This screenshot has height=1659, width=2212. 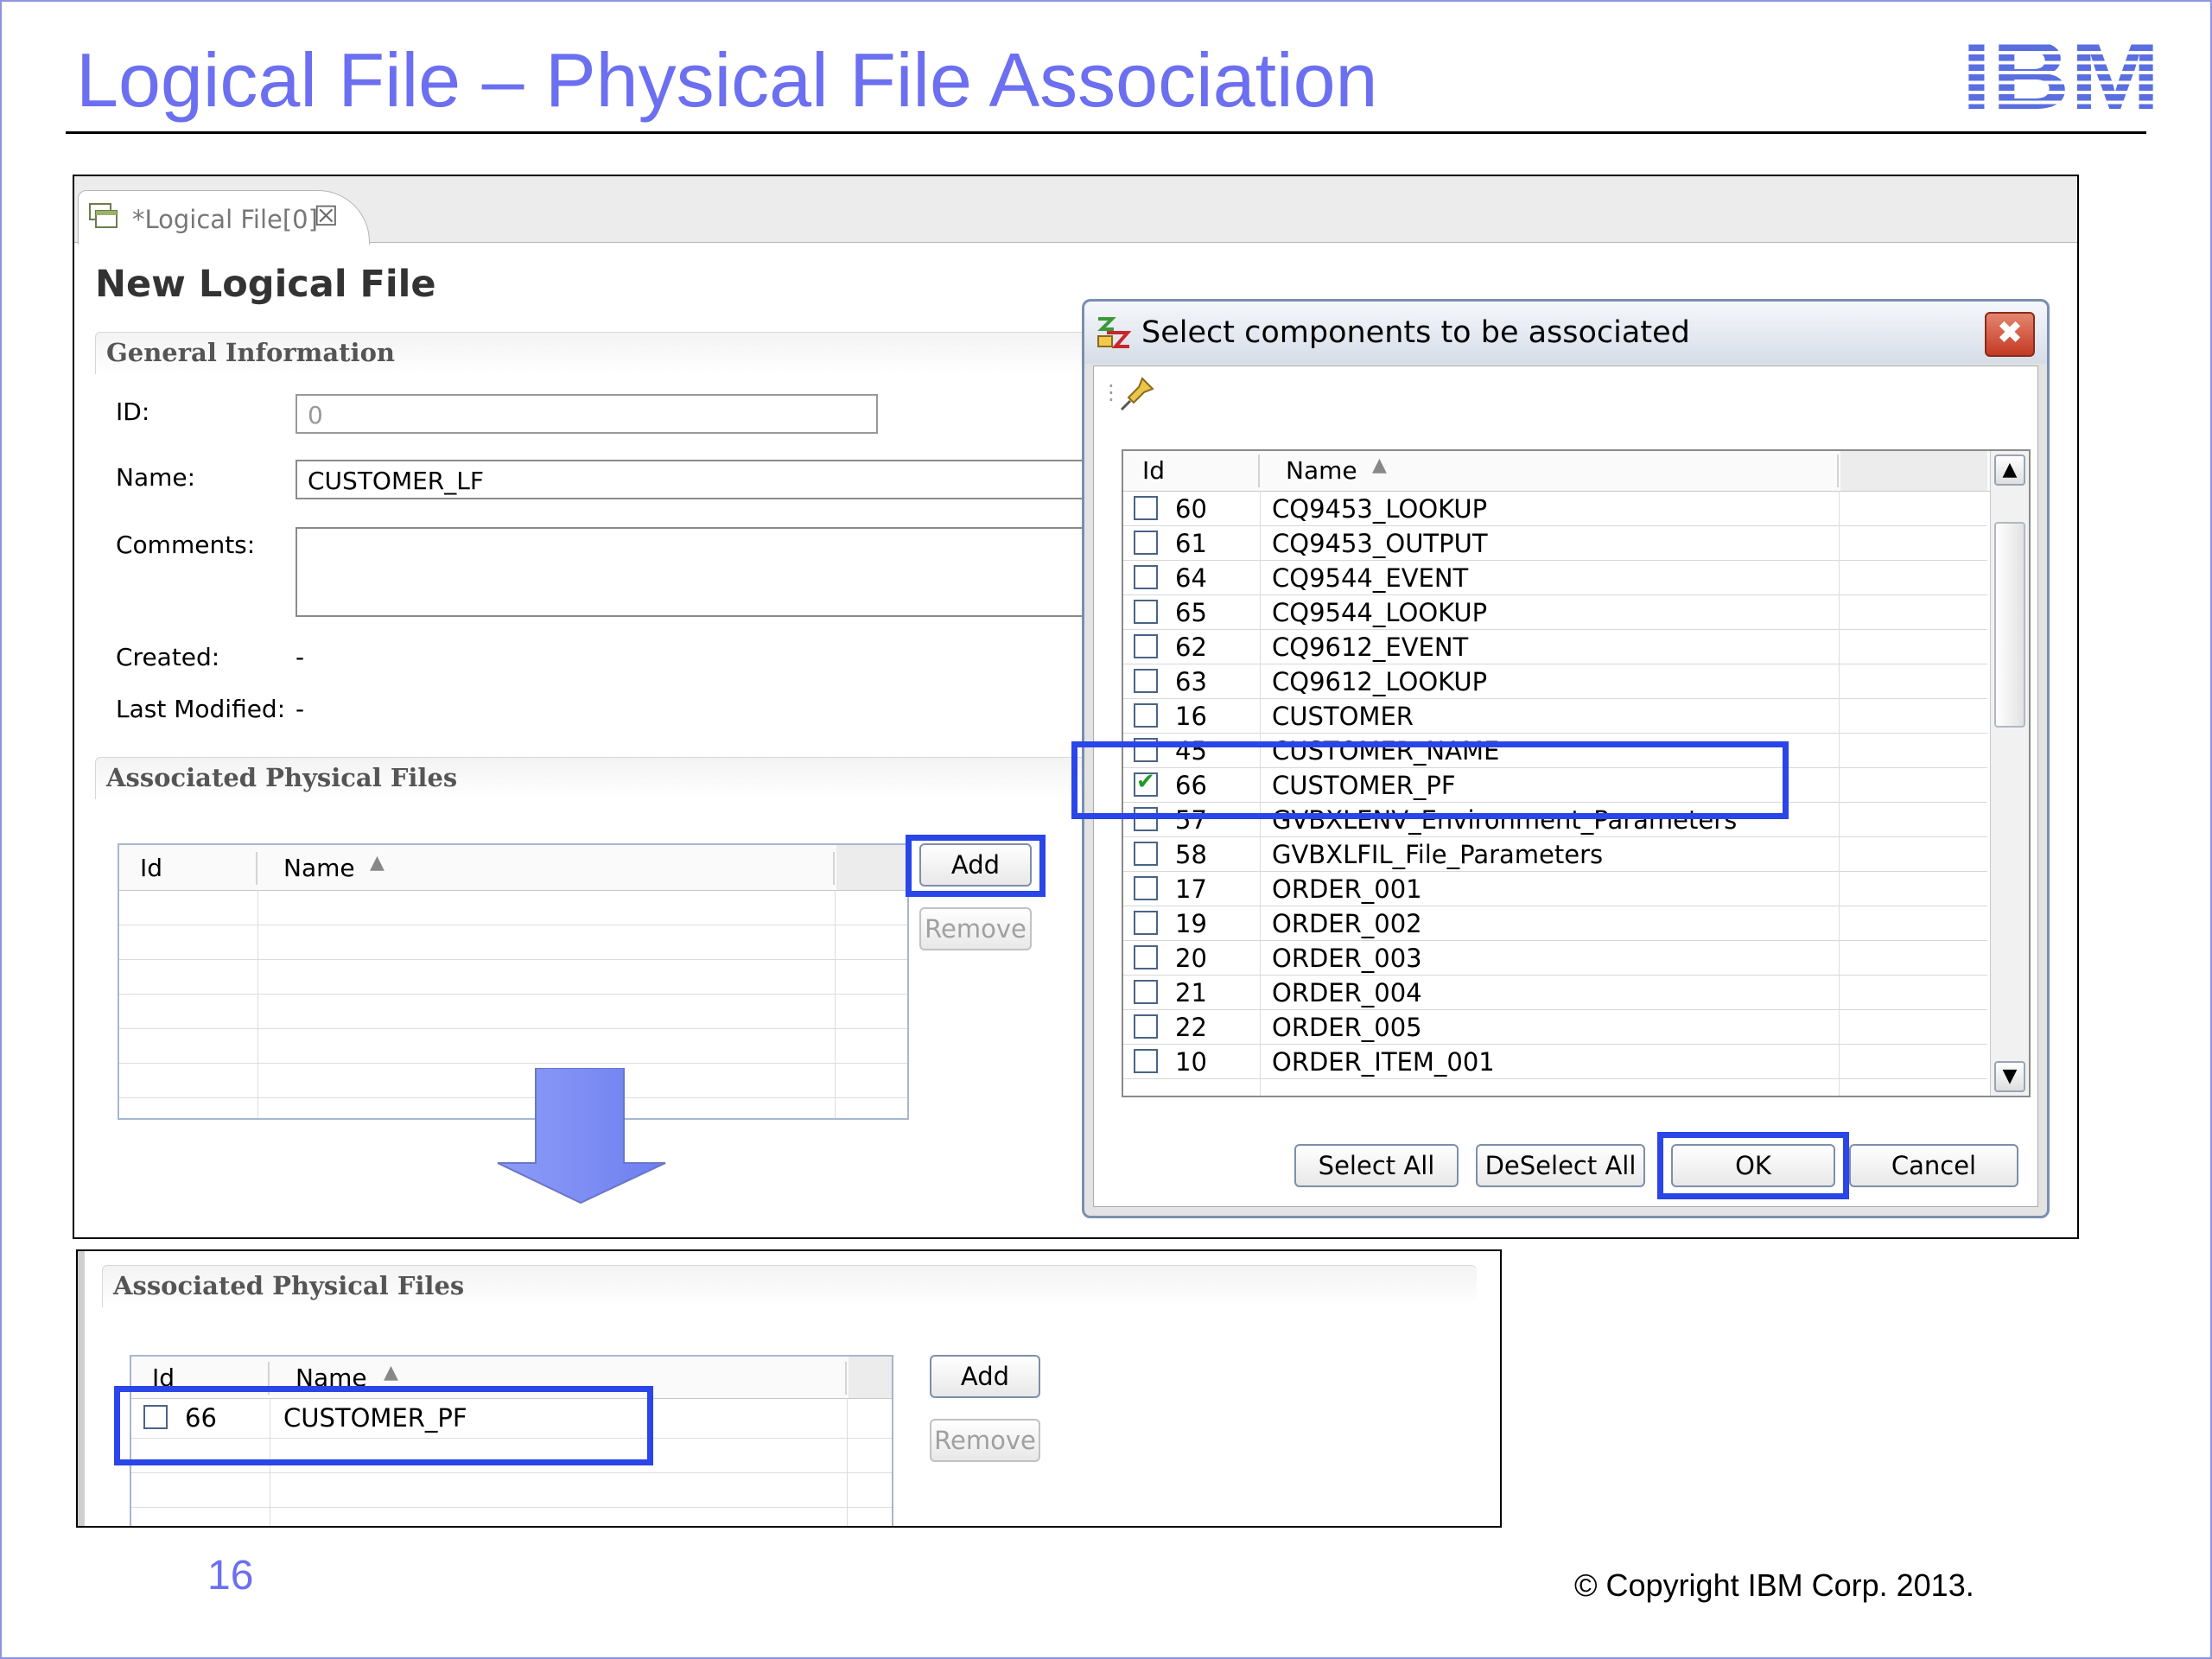 What do you see at coordinates (1347, 959) in the screenshot?
I see `row-name: ORDER_003` at bounding box center [1347, 959].